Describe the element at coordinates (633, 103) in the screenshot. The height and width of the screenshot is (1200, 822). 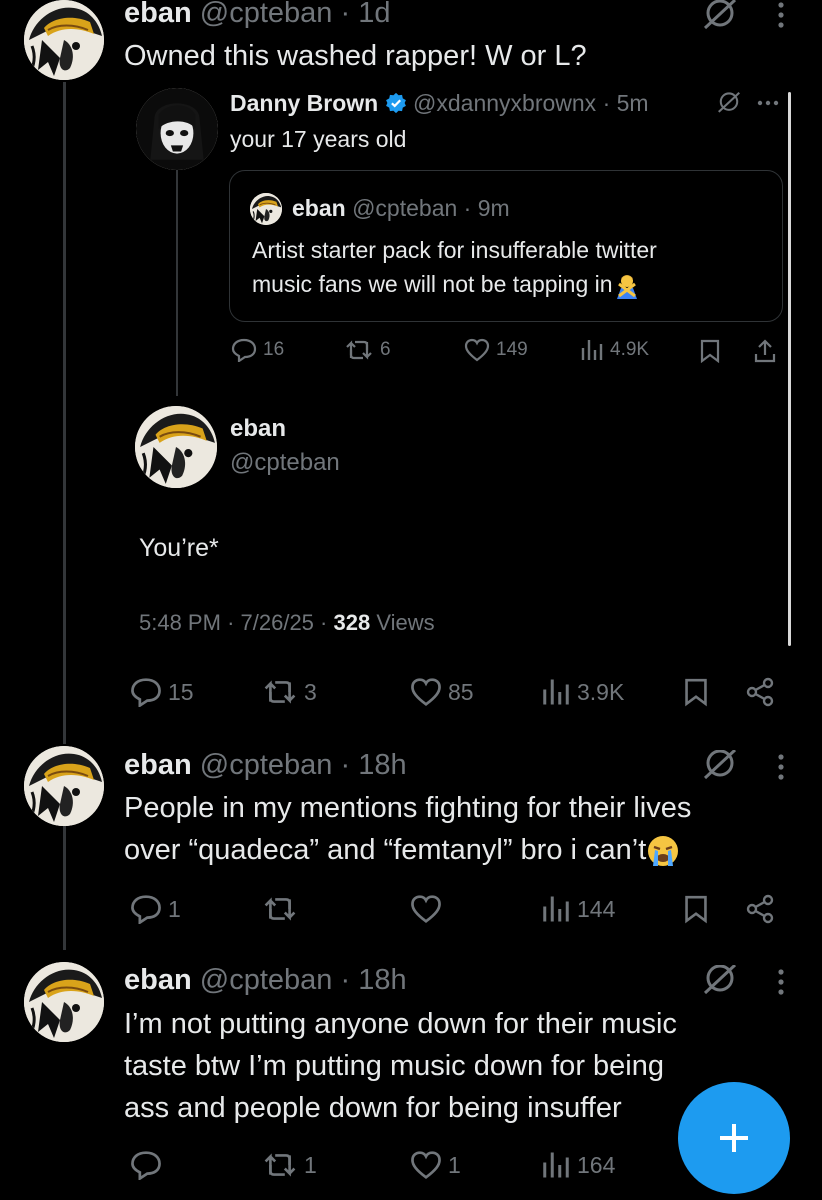
I see `timestamp: 5m` at that location.